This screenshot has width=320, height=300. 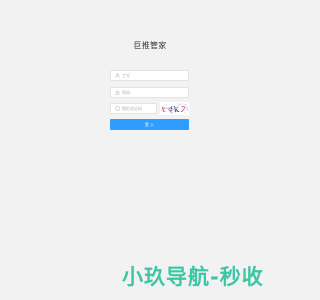 I want to click on password-placeholder: 密码, so click(x=126, y=92).